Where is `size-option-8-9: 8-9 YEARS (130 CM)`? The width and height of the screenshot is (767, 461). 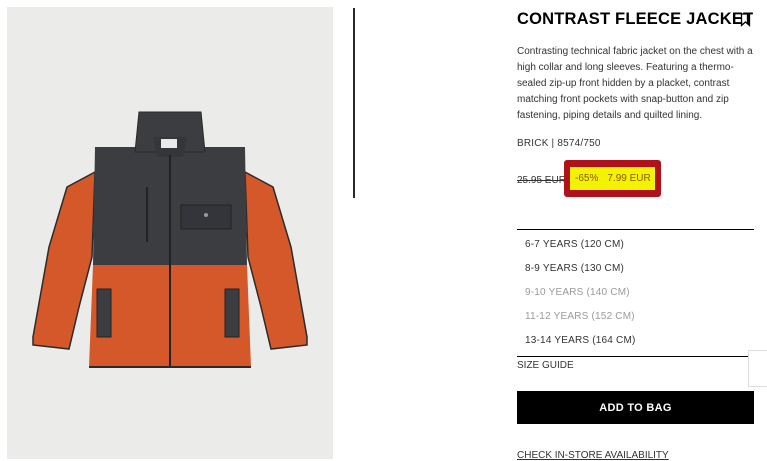
size-option-8-9: 8-9 YEARS (130 CM) is located at coordinates (635, 269).